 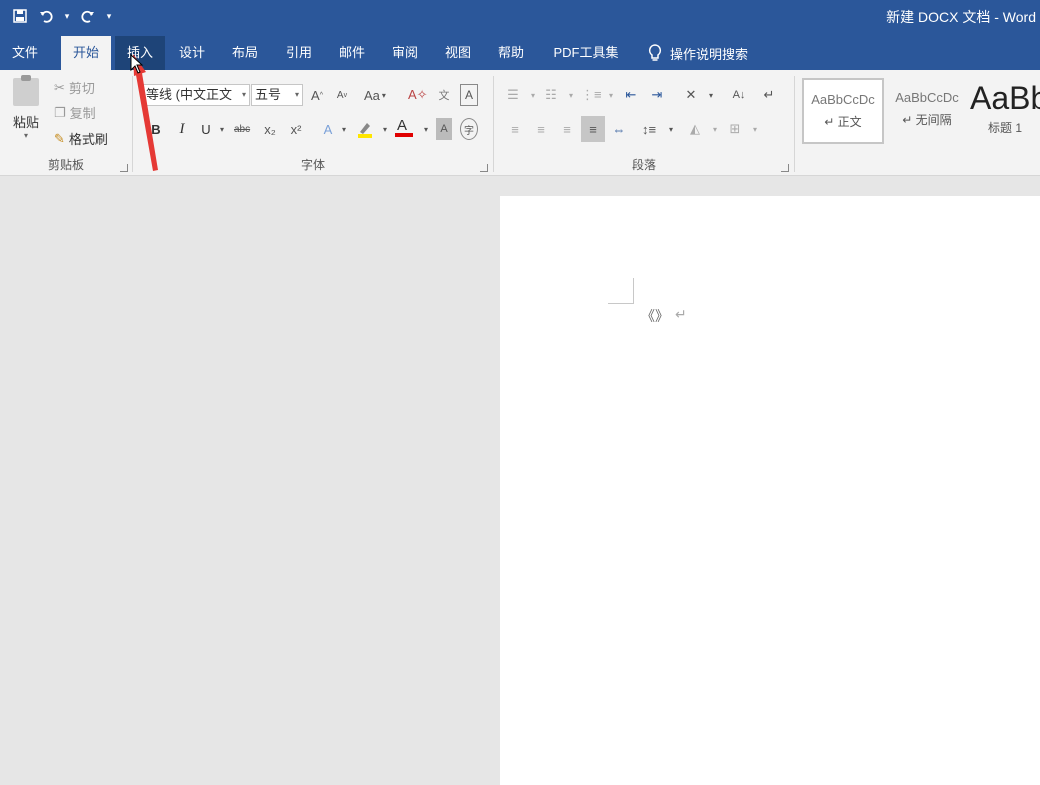 What do you see at coordinates (20, 16) in the screenshot?
I see `save-icon` at bounding box center [20, 16].